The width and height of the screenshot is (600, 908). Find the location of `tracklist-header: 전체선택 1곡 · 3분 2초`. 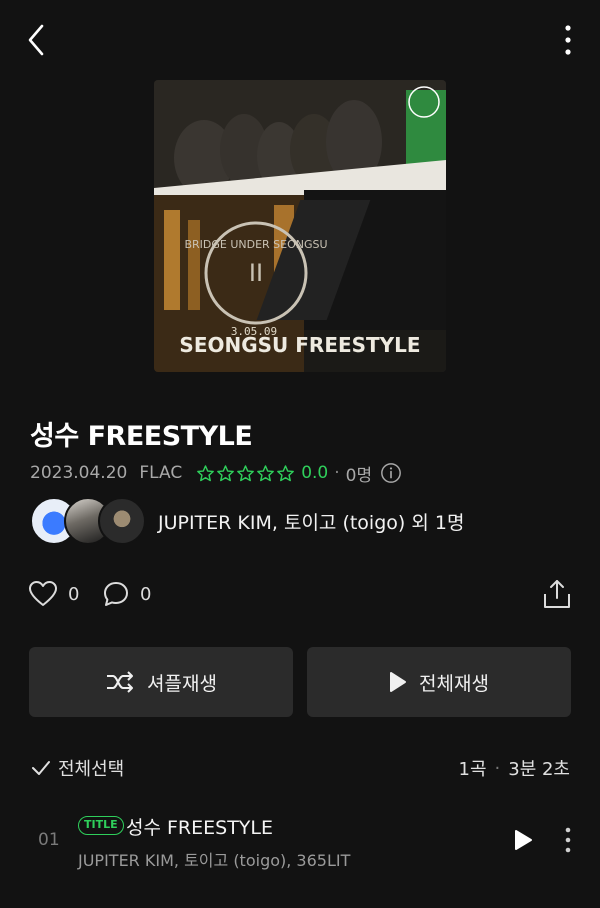

tracklist-header: 전체선택 1곡 · 3분 2초 is located at coordinates (300, 768).